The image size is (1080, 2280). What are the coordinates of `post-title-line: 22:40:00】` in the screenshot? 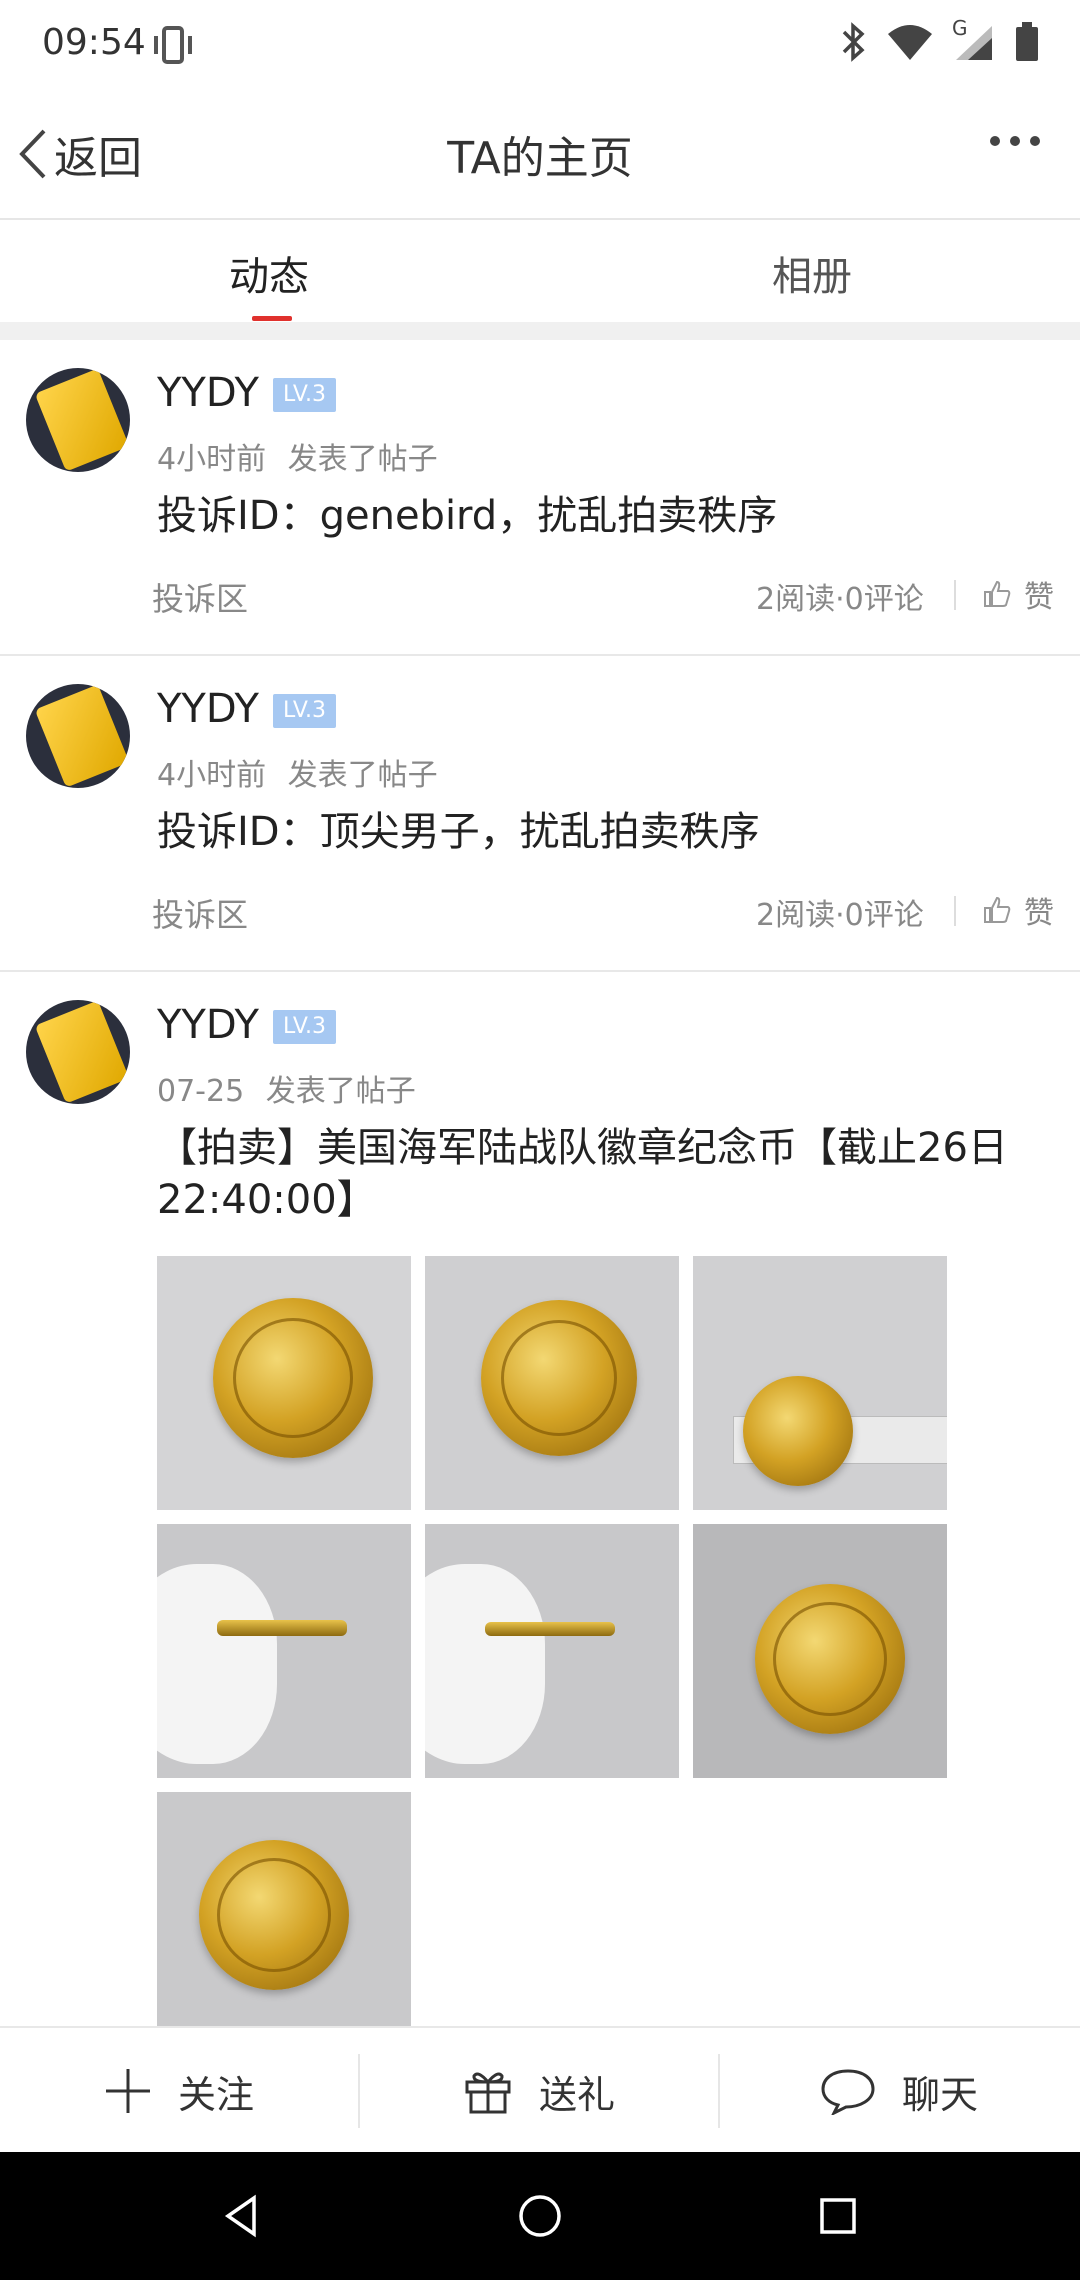 It's located at (267, 1200).